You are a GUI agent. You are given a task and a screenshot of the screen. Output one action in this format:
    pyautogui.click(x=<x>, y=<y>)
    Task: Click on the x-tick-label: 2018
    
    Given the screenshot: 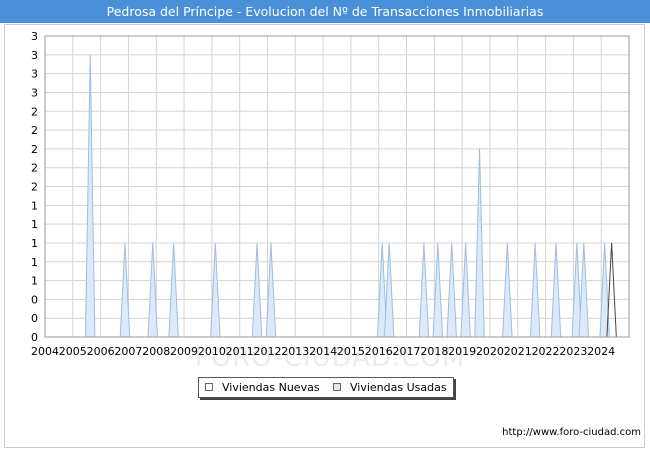 What is the action you would take?
    pyautogui.click(x=434, y=351)
    